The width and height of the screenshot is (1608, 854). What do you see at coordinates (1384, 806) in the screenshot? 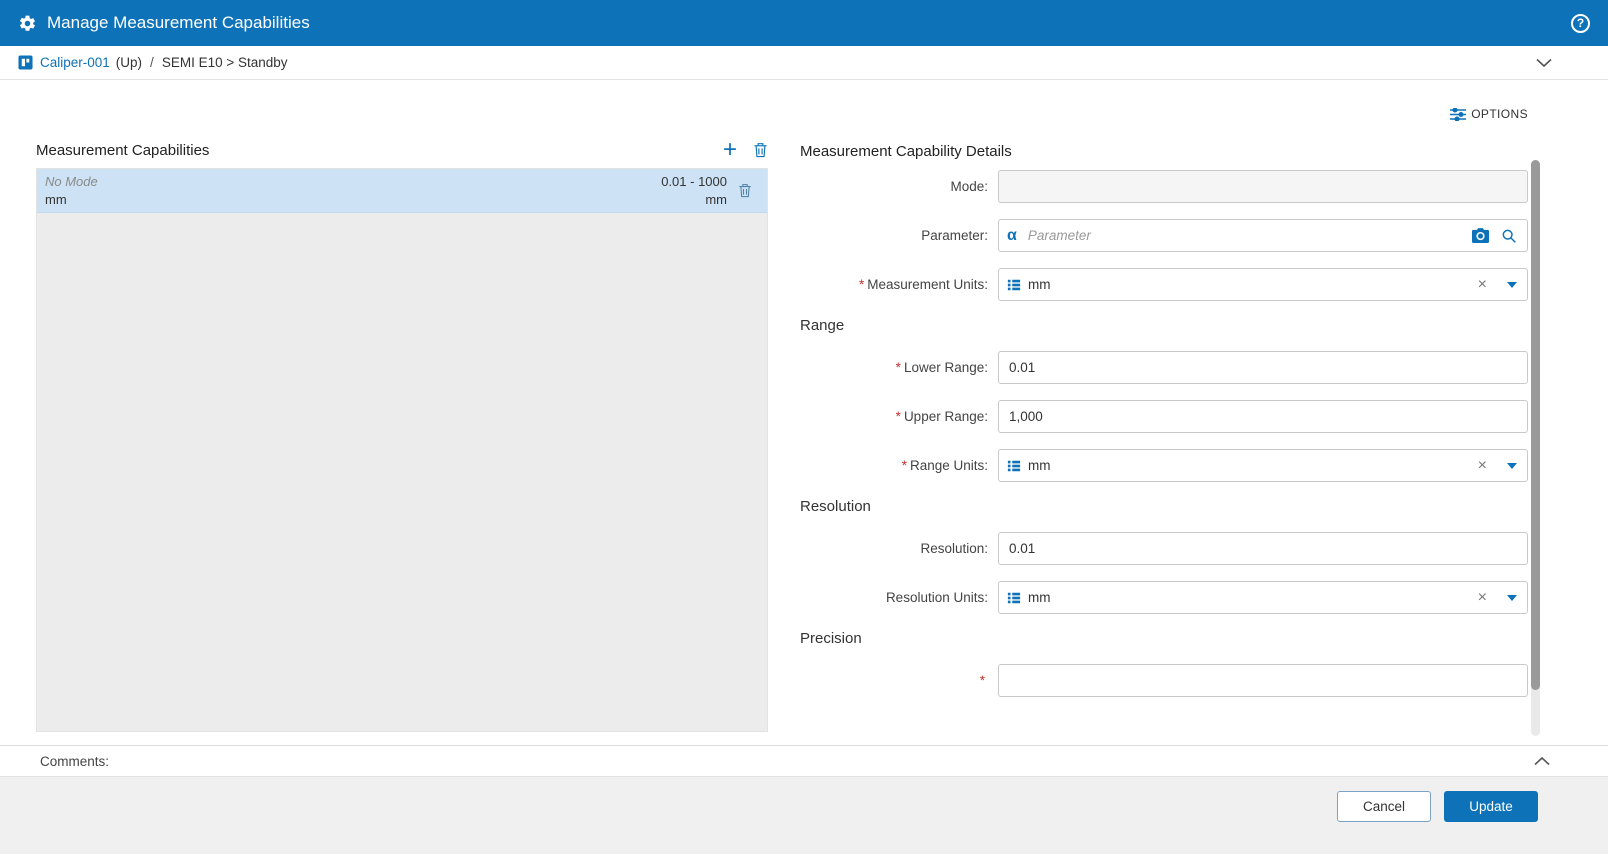
I see `cancel-button: Cancel` at bounding box center [1384, 806].